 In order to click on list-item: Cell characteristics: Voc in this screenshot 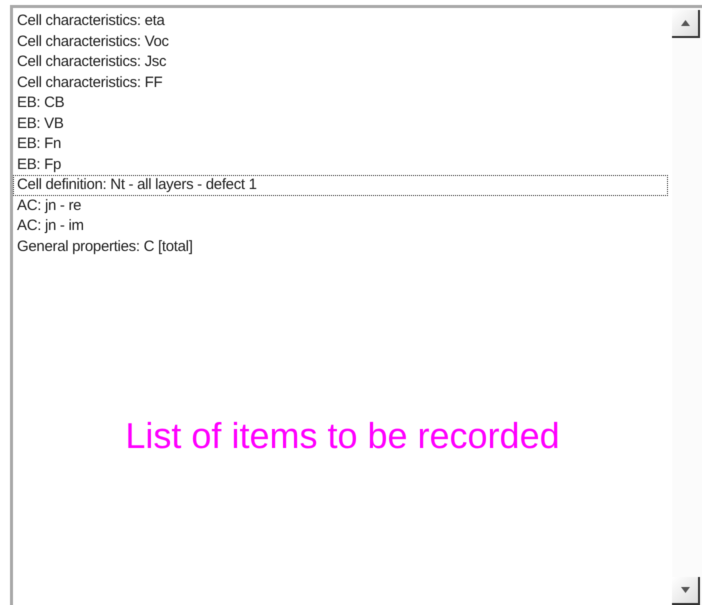, I will do `click(93, 42)`.